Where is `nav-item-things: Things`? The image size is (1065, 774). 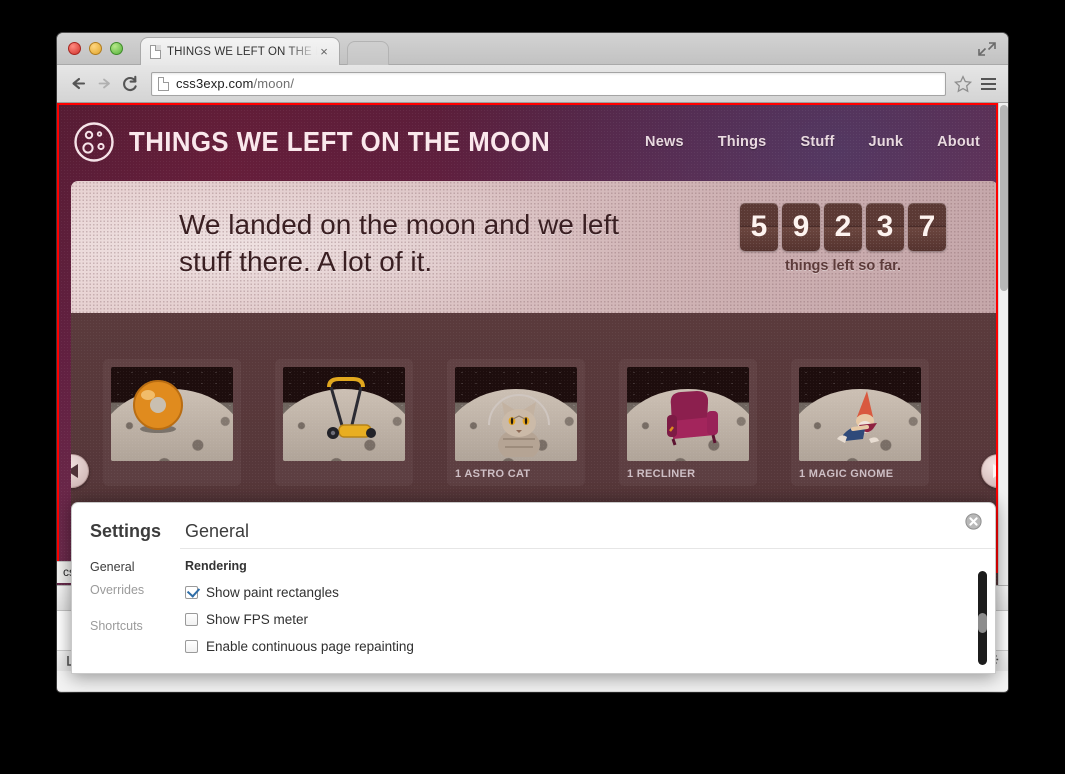 nav-item-things: Things is located at coordinates (742, 142).